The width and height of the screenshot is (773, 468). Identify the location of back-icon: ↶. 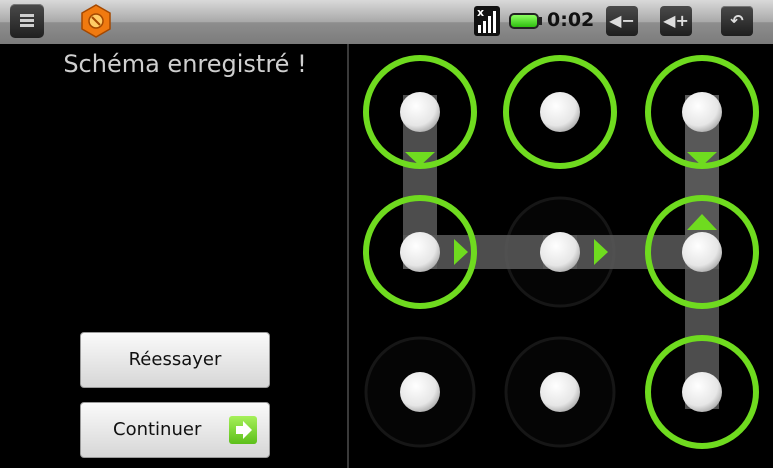
(737, 21).